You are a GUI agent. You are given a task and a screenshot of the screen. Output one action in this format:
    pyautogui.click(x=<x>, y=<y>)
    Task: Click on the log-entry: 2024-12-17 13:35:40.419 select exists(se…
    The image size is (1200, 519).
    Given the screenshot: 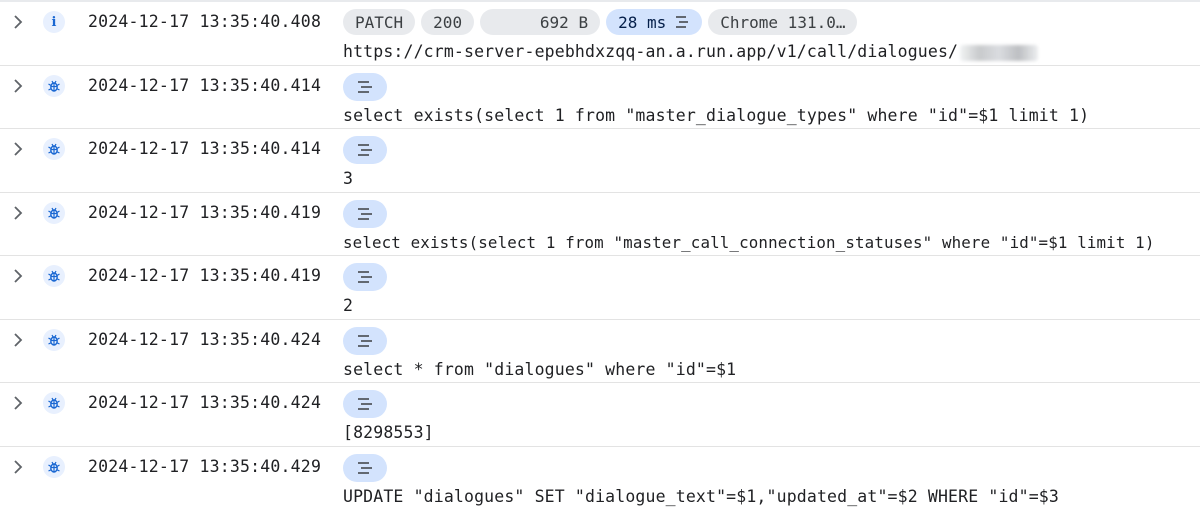 What is the action you would take?
    pyautogui.click(x=600, y=224)
    